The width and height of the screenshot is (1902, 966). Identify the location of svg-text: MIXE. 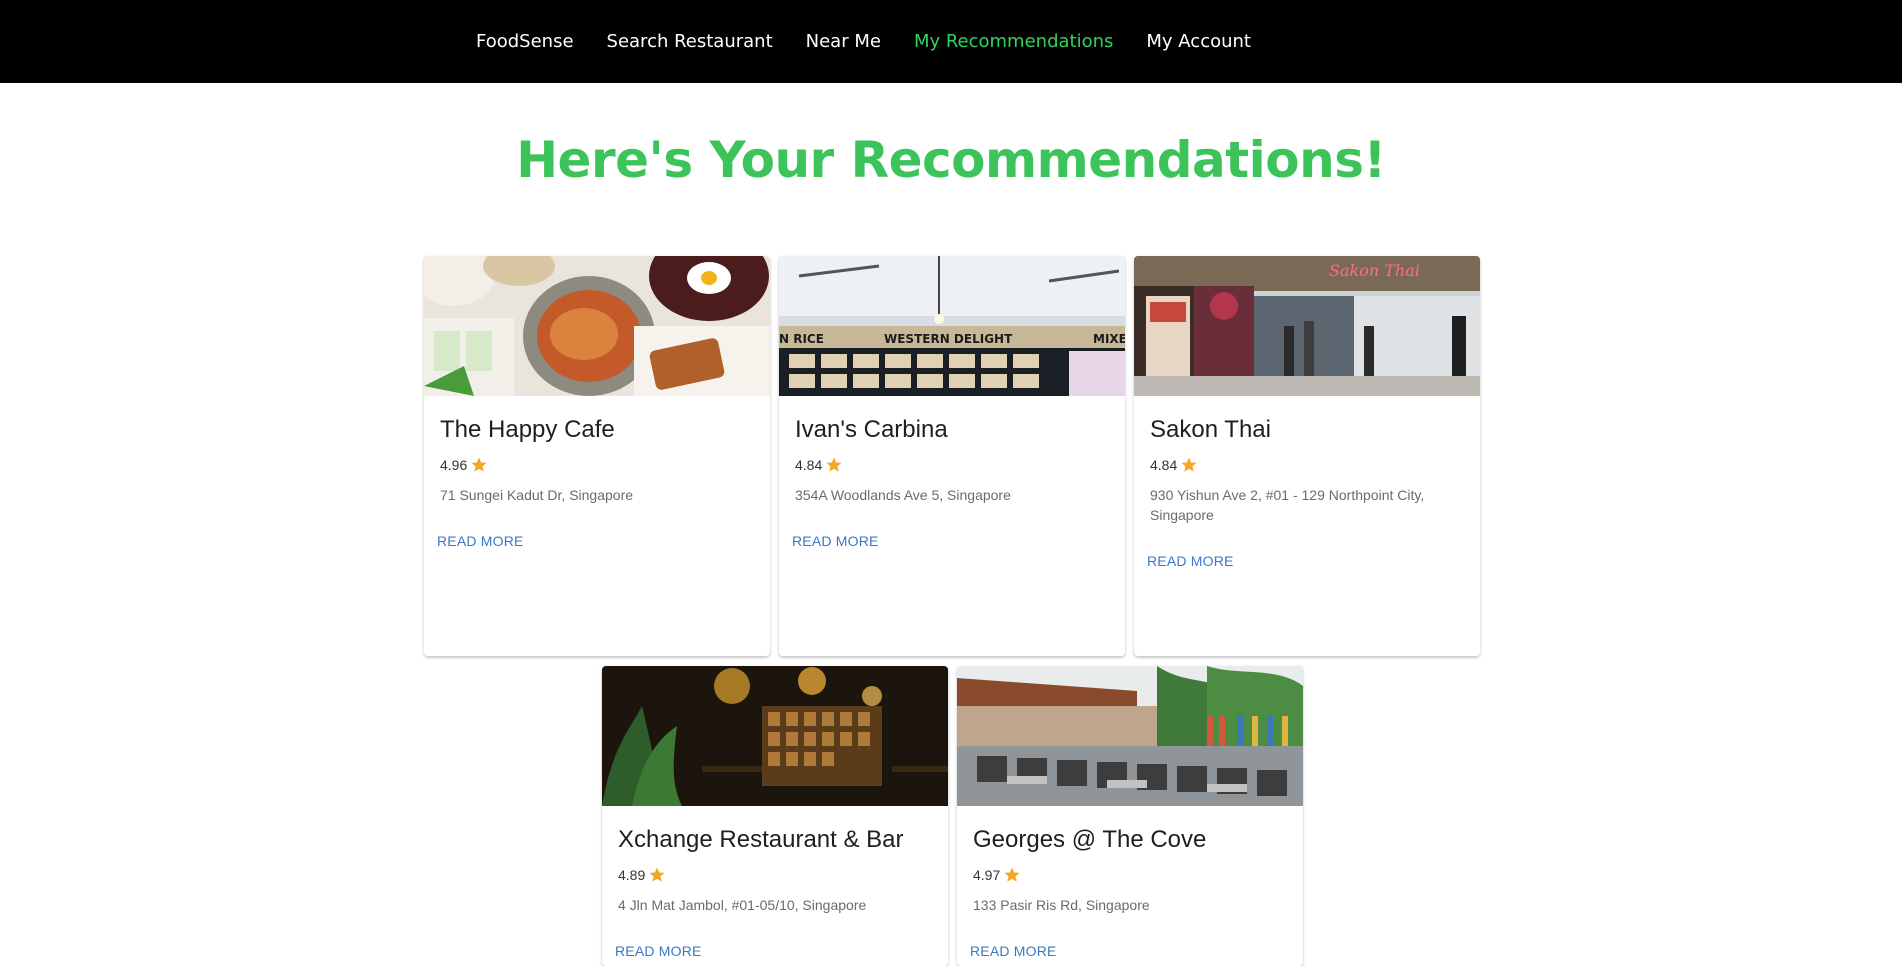
(1109, 339).